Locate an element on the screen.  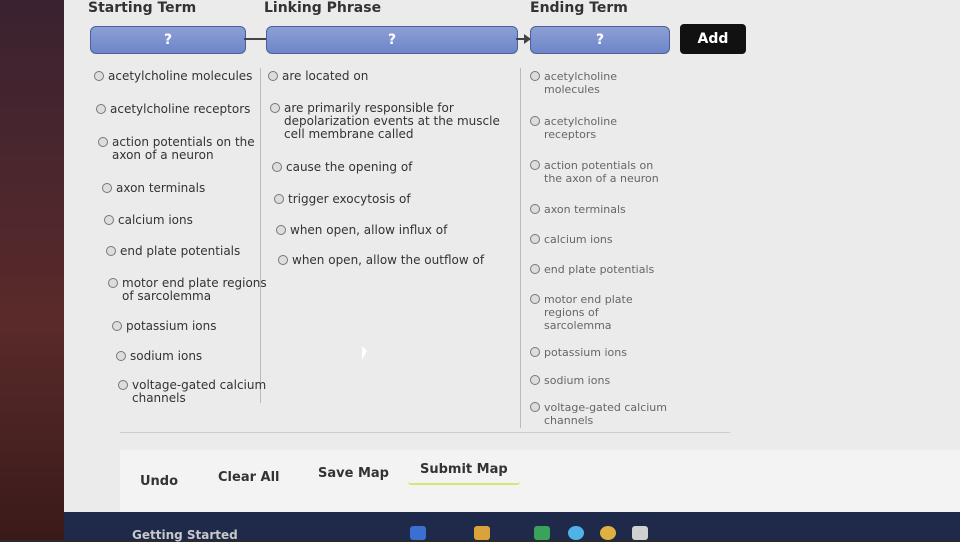
starting-term-option: motor end plate regions of sarcolemma is located at coordinates (186, 290).